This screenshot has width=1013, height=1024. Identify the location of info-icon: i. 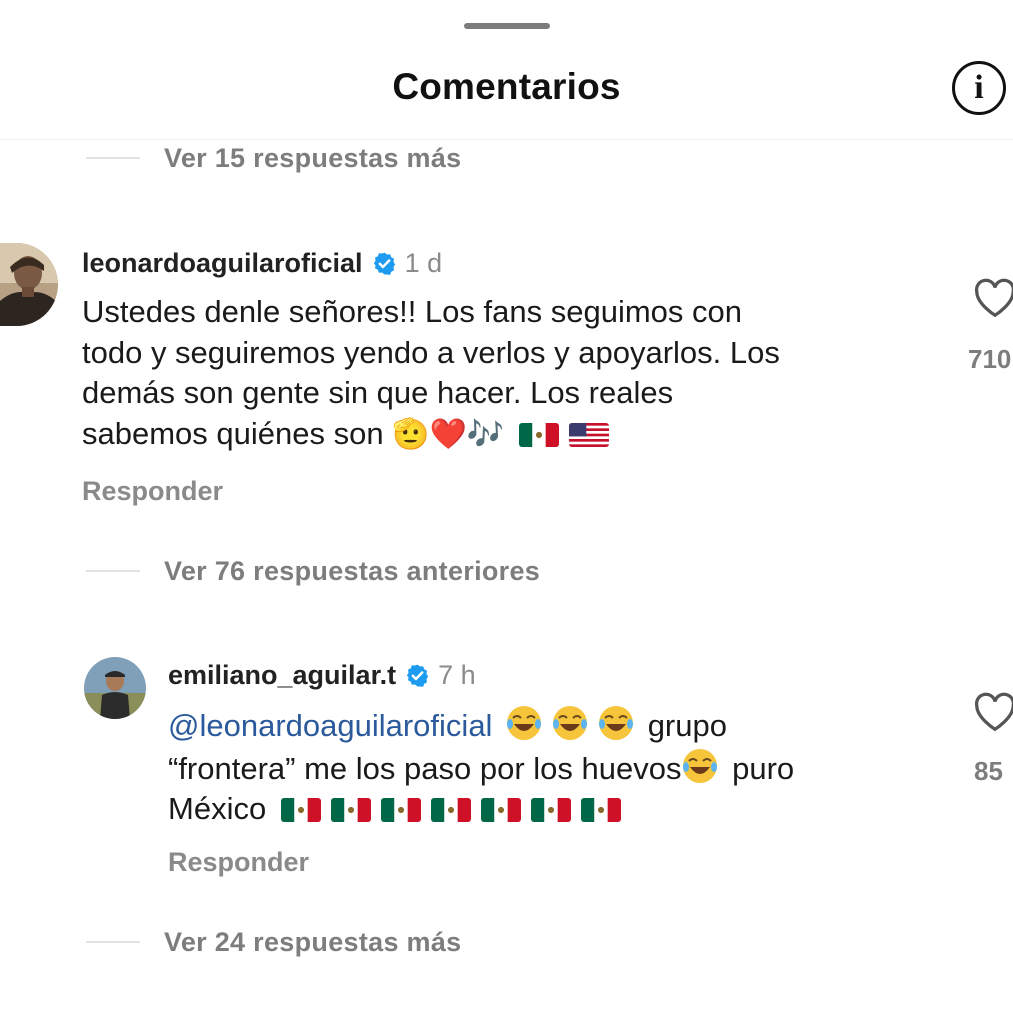
(979, 88).